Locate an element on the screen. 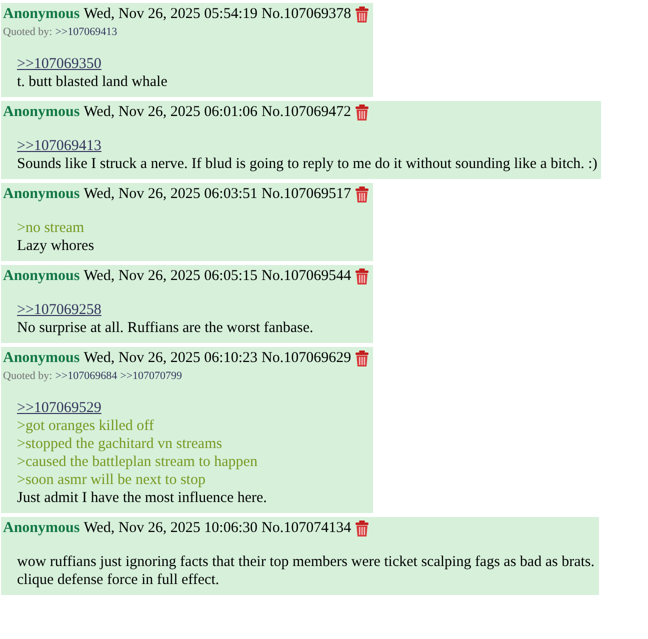  backlink: >>107069413 is located at coordinates (86, 32).